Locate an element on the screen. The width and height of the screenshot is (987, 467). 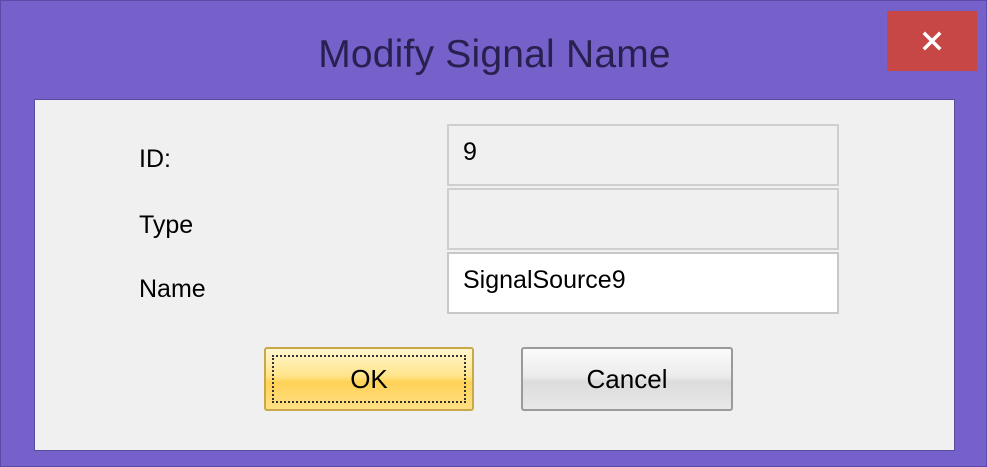
dialog-title: Modify Signal Name is located at coordinates (494, 54).